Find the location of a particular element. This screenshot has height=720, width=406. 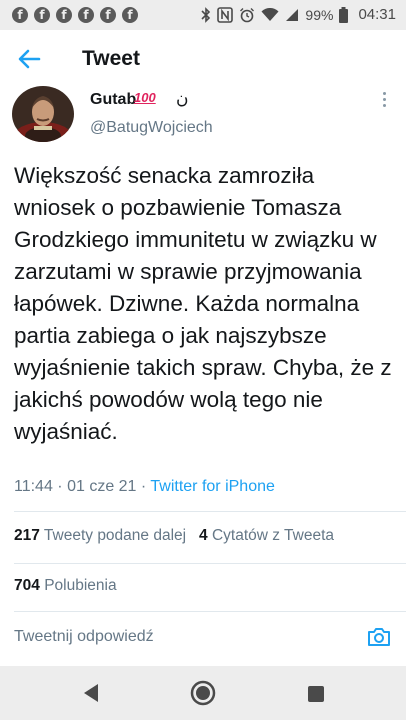

alarm-icon is located at coordinates (247, 14).